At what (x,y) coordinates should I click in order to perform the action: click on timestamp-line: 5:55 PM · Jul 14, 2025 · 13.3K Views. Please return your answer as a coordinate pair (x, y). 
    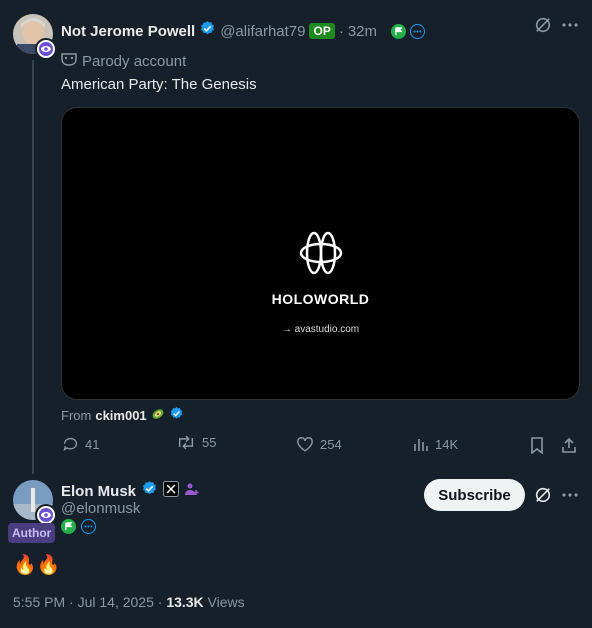
    Looking at the image, I should click on (129, 602).